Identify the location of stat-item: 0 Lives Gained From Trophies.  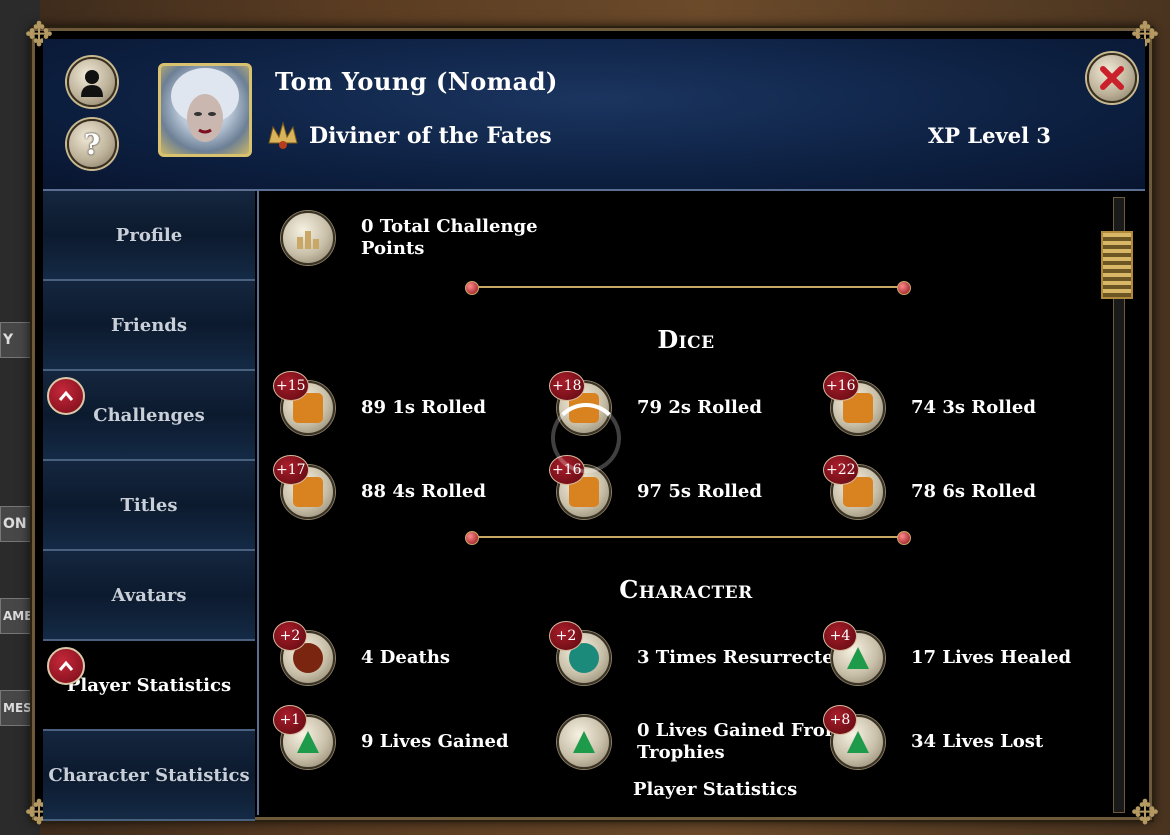
(700, 742).